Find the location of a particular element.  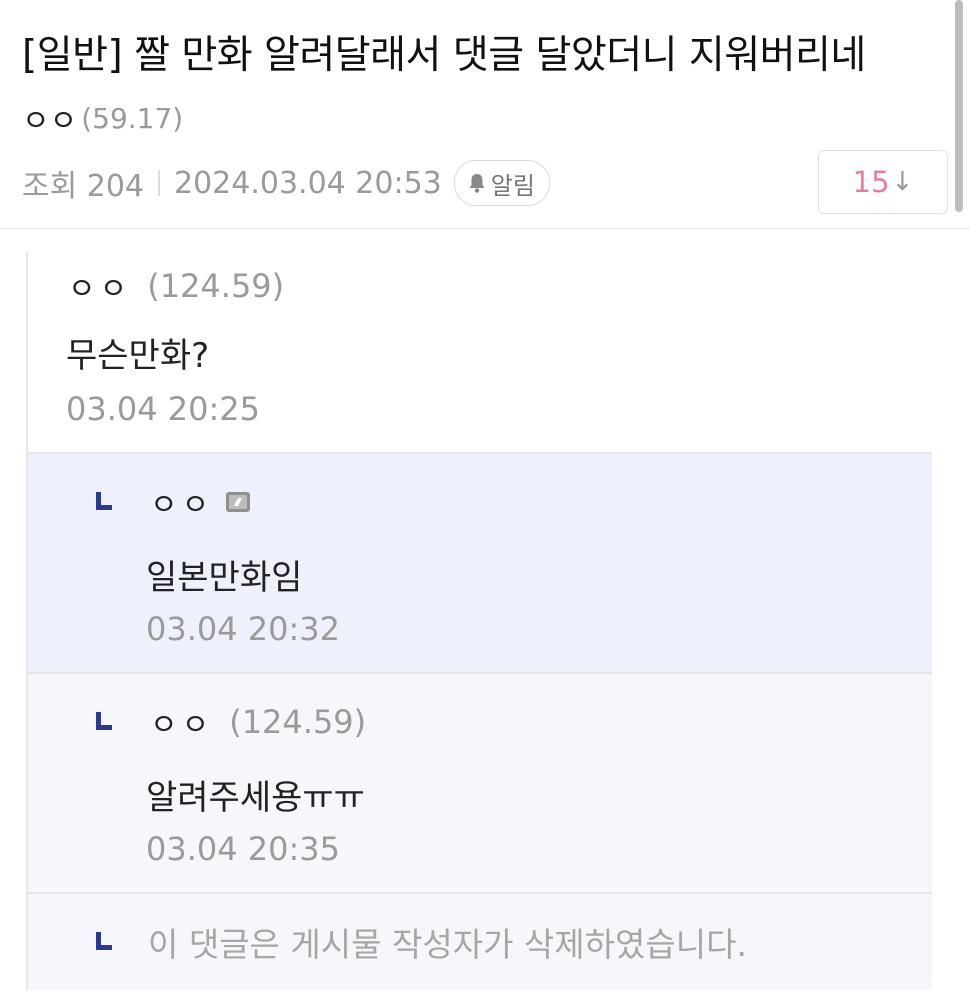

notify-button: 알림 is located at coordinates (501, 183).